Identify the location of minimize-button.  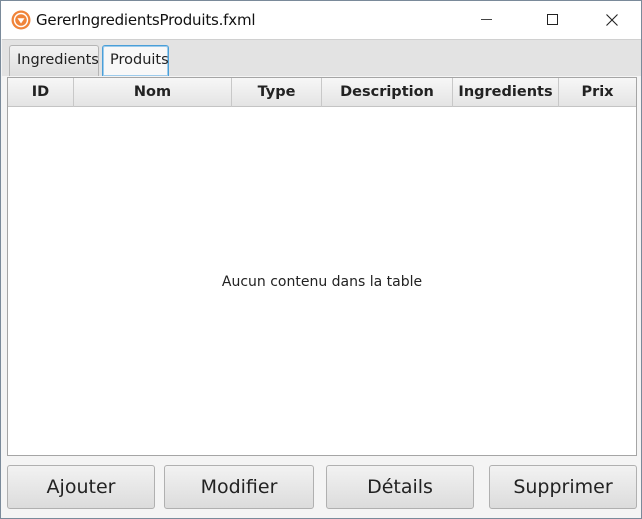
(487, 20).